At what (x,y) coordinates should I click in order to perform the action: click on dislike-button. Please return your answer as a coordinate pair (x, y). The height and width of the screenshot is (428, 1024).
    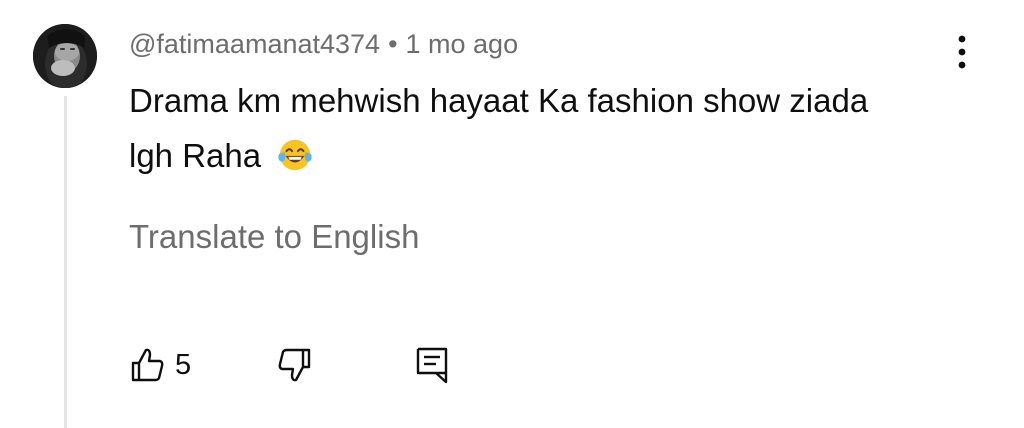
    Looking at the image, I should click on (295, 365).